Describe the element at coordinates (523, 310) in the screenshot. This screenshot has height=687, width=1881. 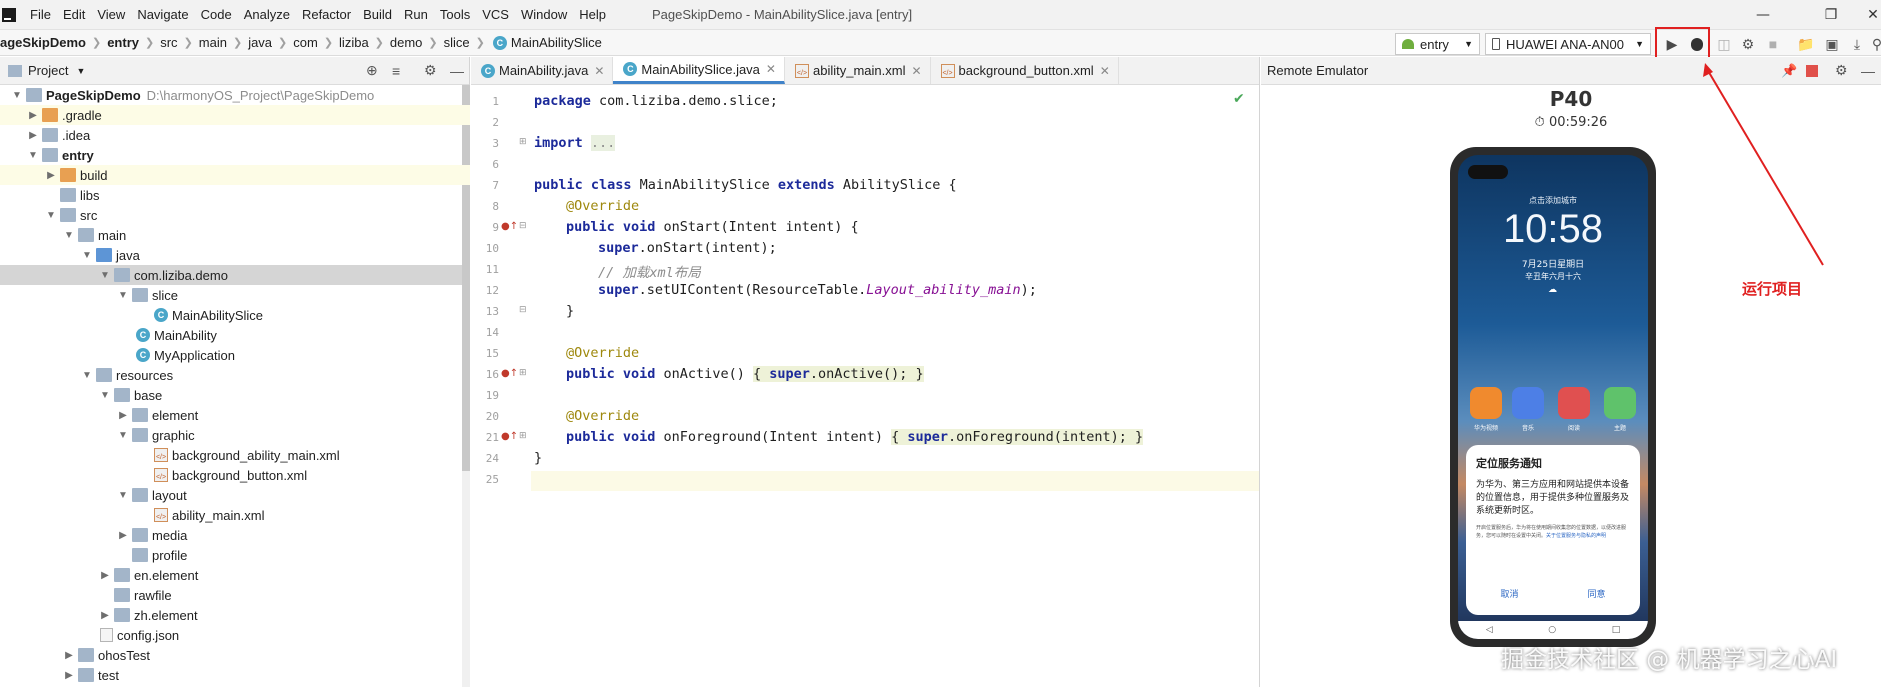
I see `fold-icon: ⊟` at that location.